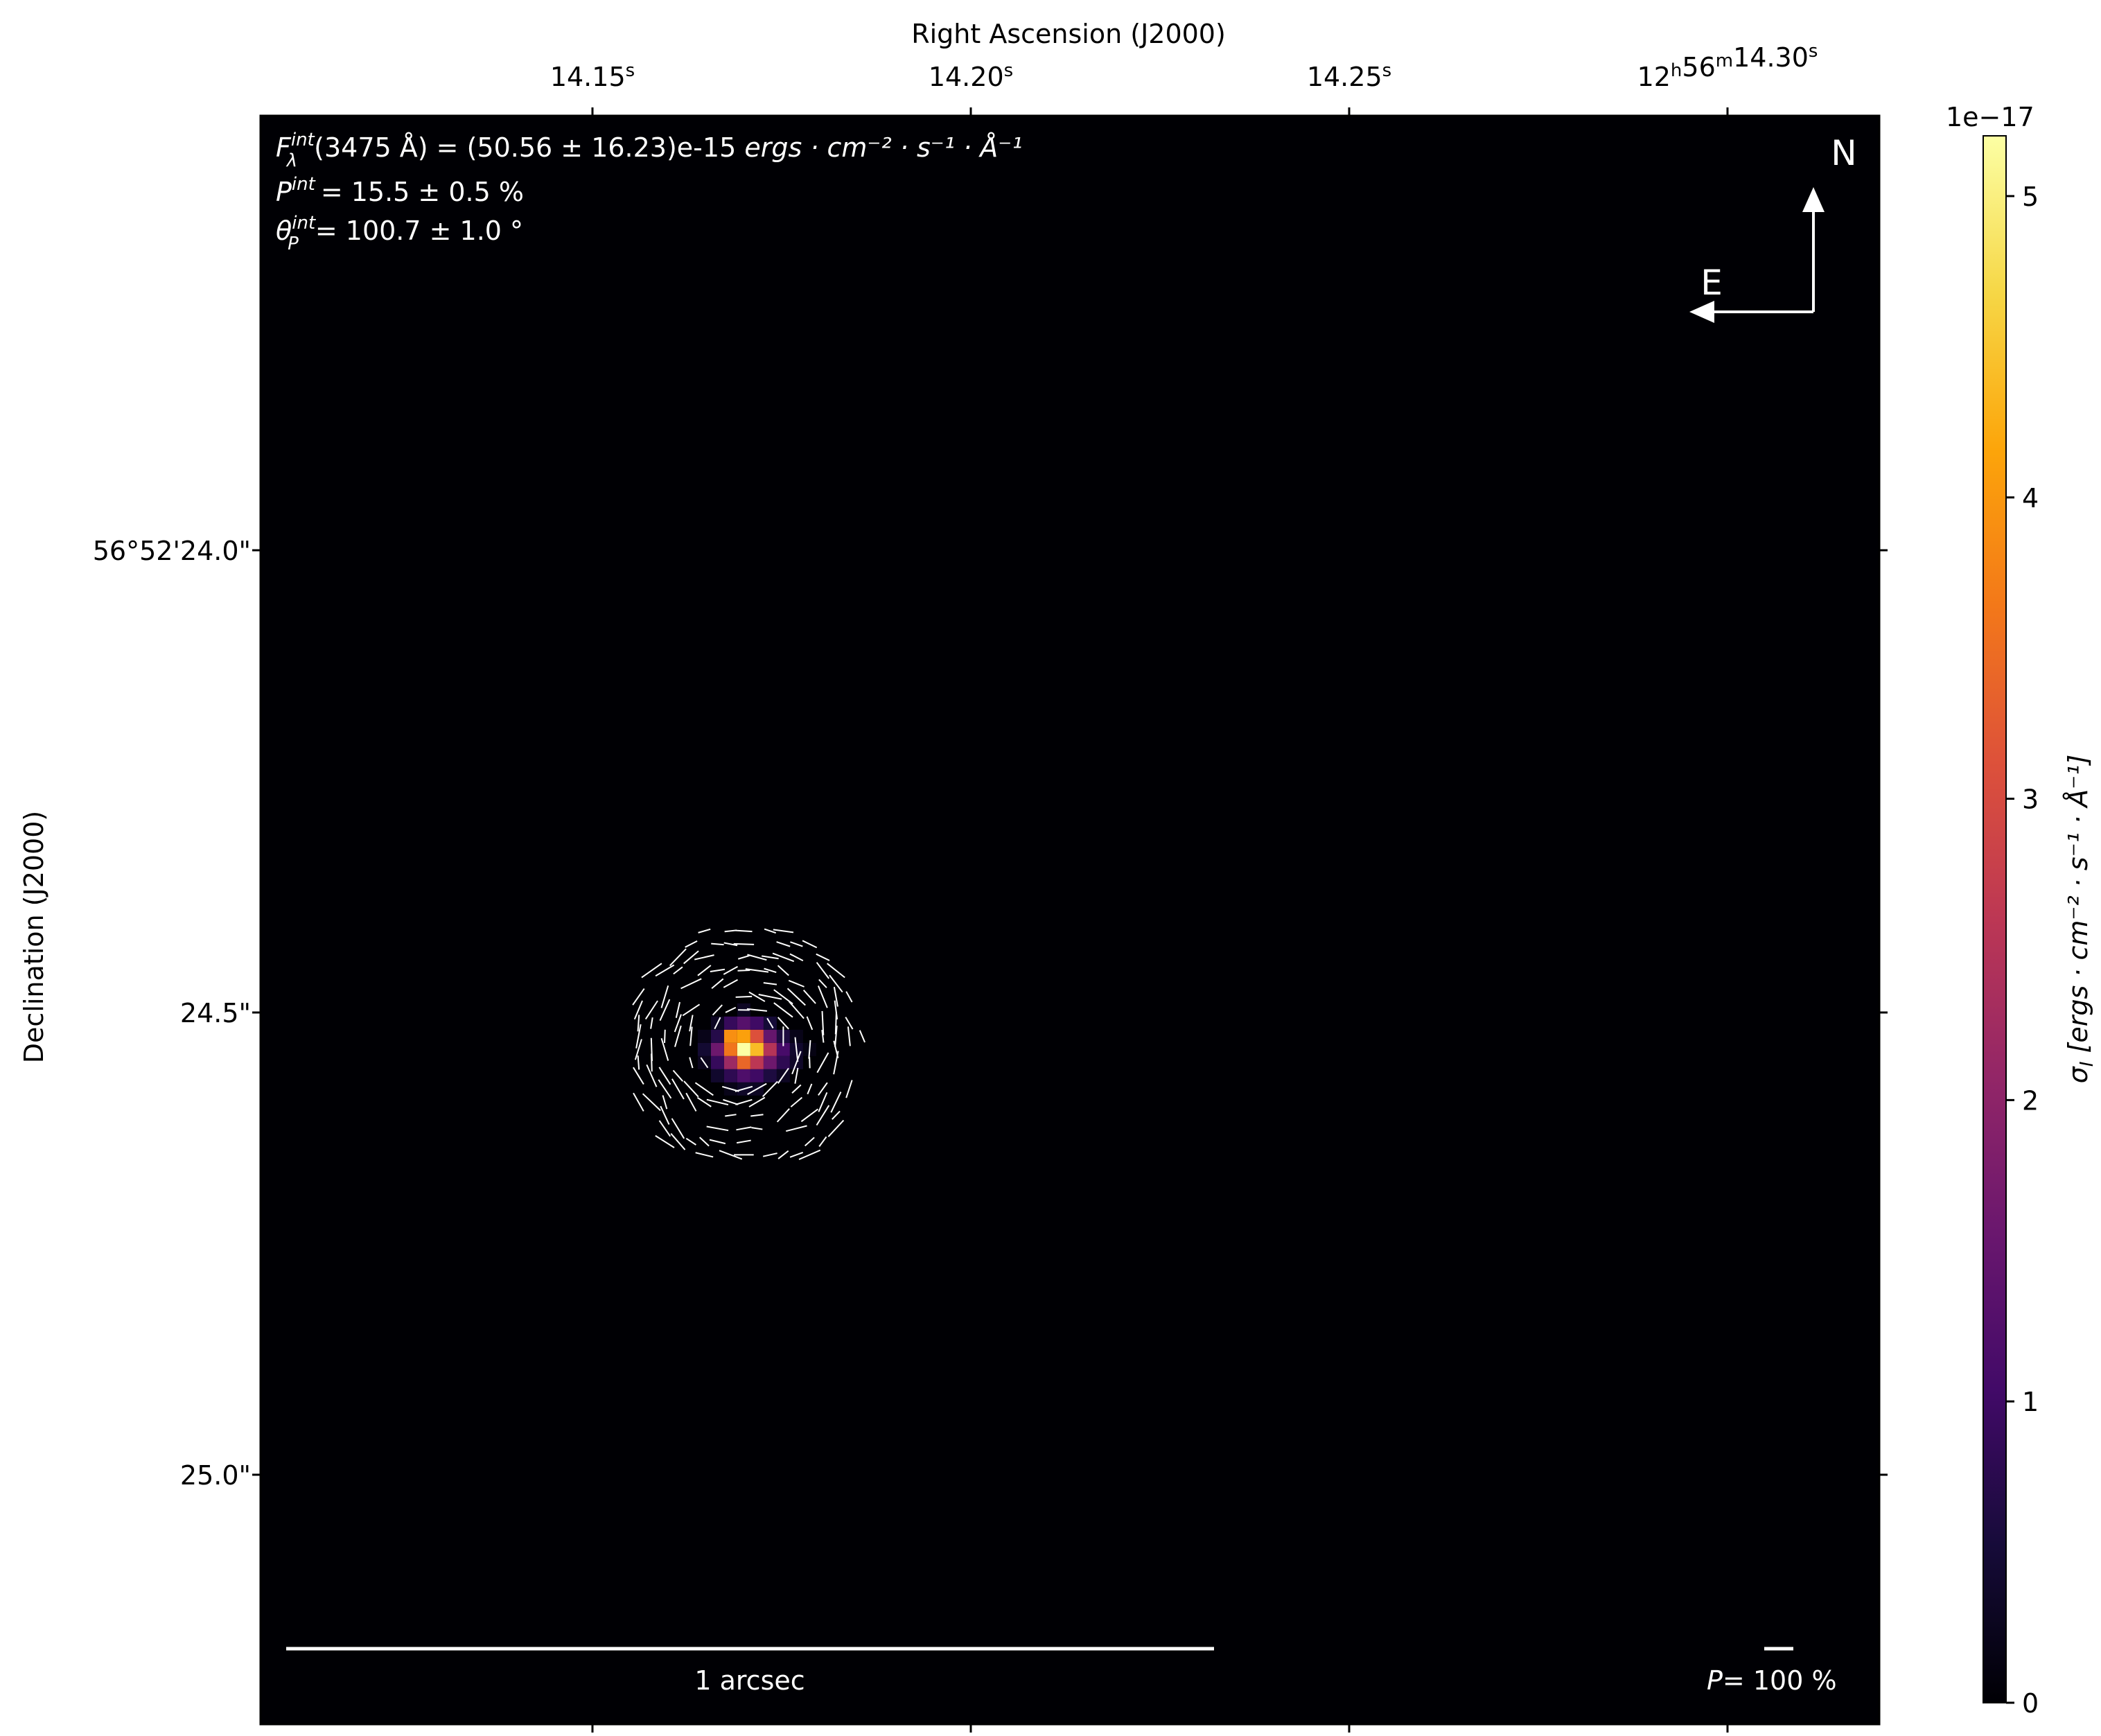 The image size is (2101, 1736). What do you see at coordinates (971, 76) in the screenshot?
I see `x-tick-label-1: 14.20s` at bounding box center [971, 76].